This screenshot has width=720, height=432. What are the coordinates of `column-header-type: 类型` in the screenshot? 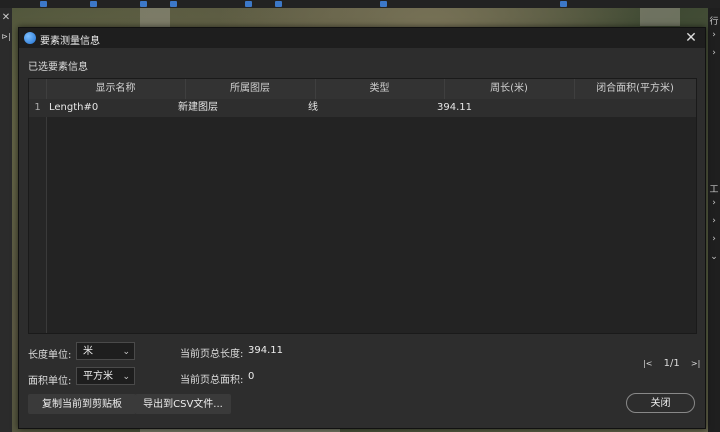 It's located at (380, 89).